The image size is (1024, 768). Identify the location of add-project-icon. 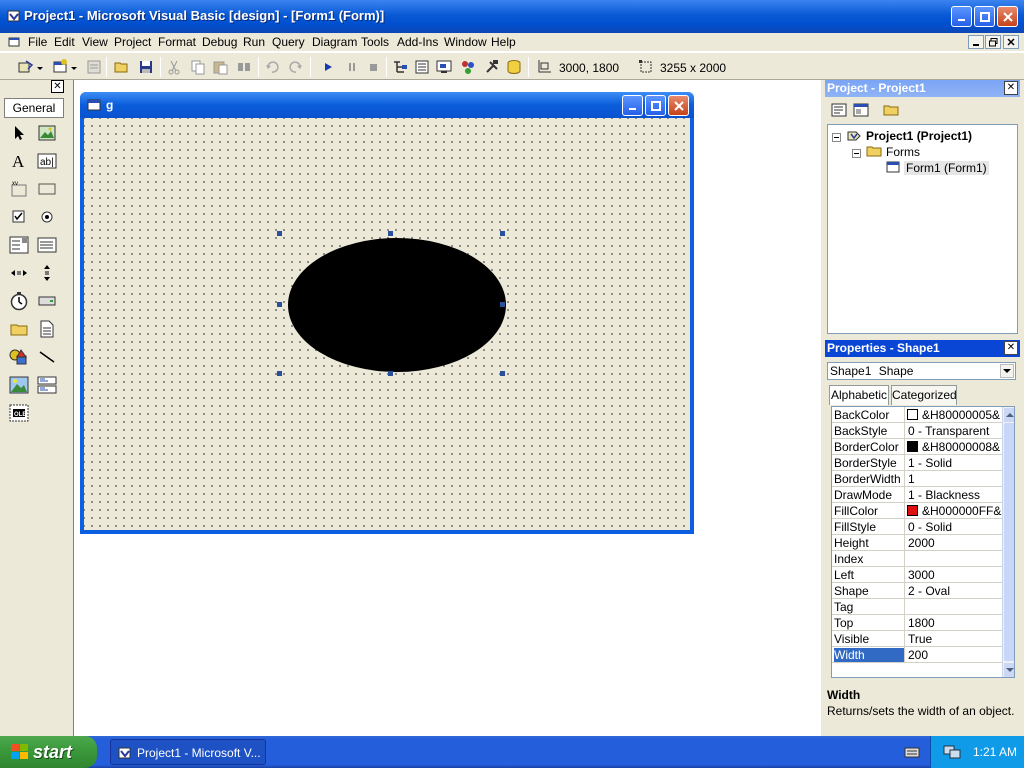
(26, 67).